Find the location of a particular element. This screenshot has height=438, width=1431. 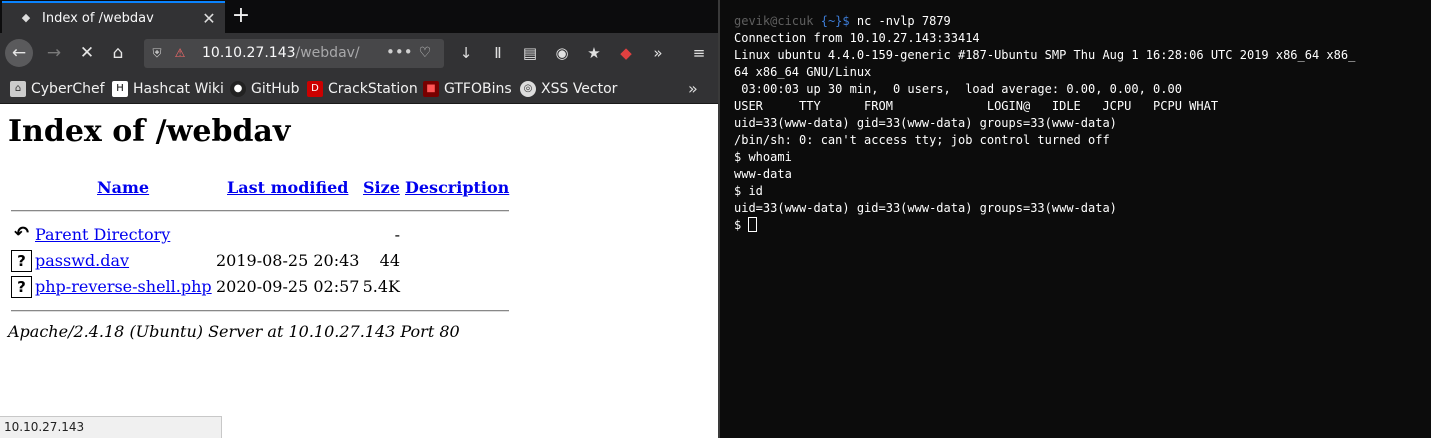

status-bar: 10.10.27.143 is located at coordinates (111, 427).